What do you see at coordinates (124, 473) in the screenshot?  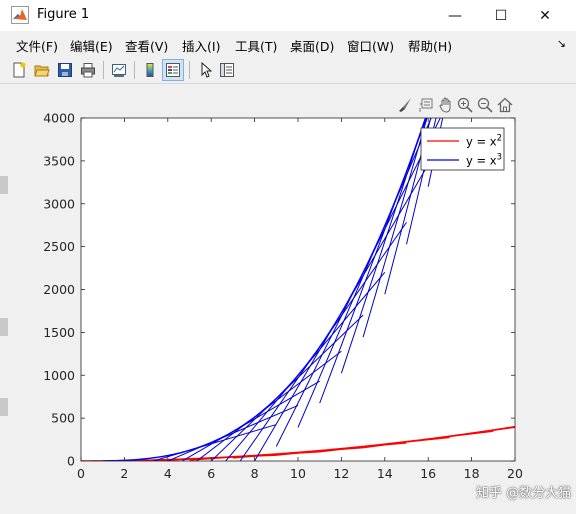 I see `x-tick-label: 2` at bounding box center [124, 473].